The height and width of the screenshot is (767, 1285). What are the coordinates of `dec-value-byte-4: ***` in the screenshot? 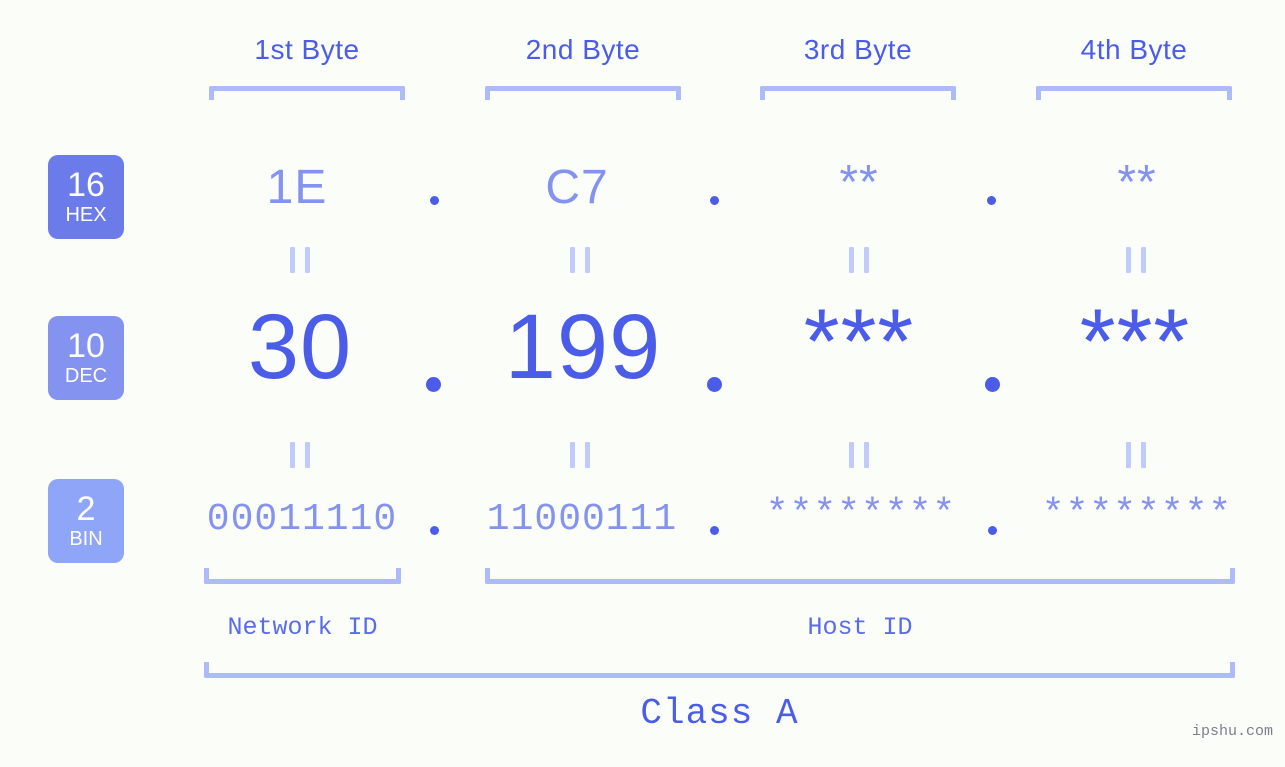 It's located at (1135, 342).